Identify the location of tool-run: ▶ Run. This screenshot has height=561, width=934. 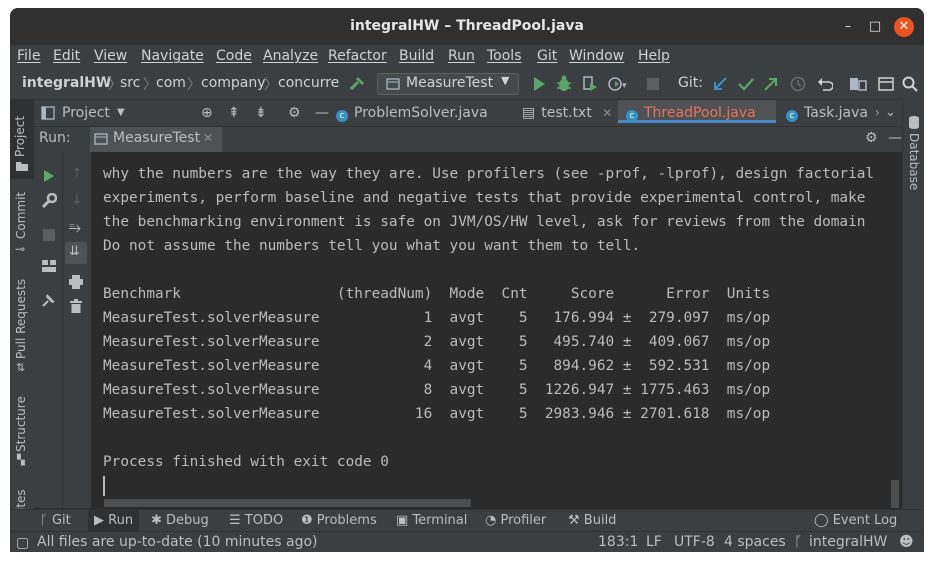
(114, 521).